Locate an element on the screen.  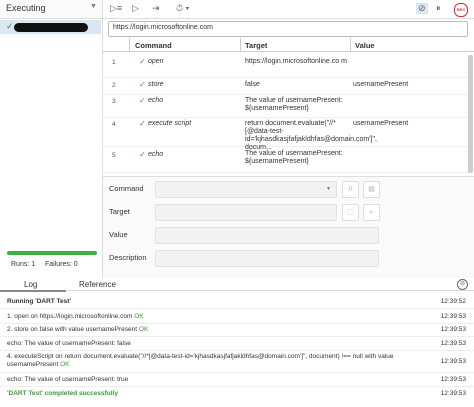
test-list-panel is located at coordinates (51, 139).